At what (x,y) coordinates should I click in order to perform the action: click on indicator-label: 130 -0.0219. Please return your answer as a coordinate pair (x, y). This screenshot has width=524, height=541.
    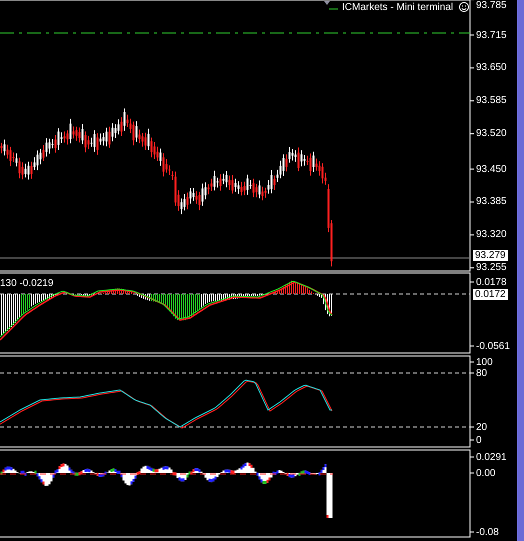
    Looking at the image, I should click on (27, 283).